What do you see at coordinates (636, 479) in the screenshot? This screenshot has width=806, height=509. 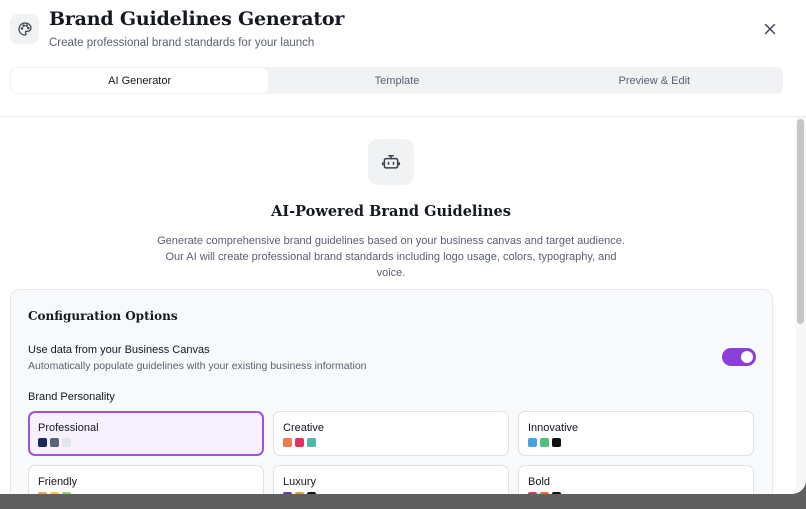 I see `personality-card-bold: Bold` at bounding box center [636, 479].